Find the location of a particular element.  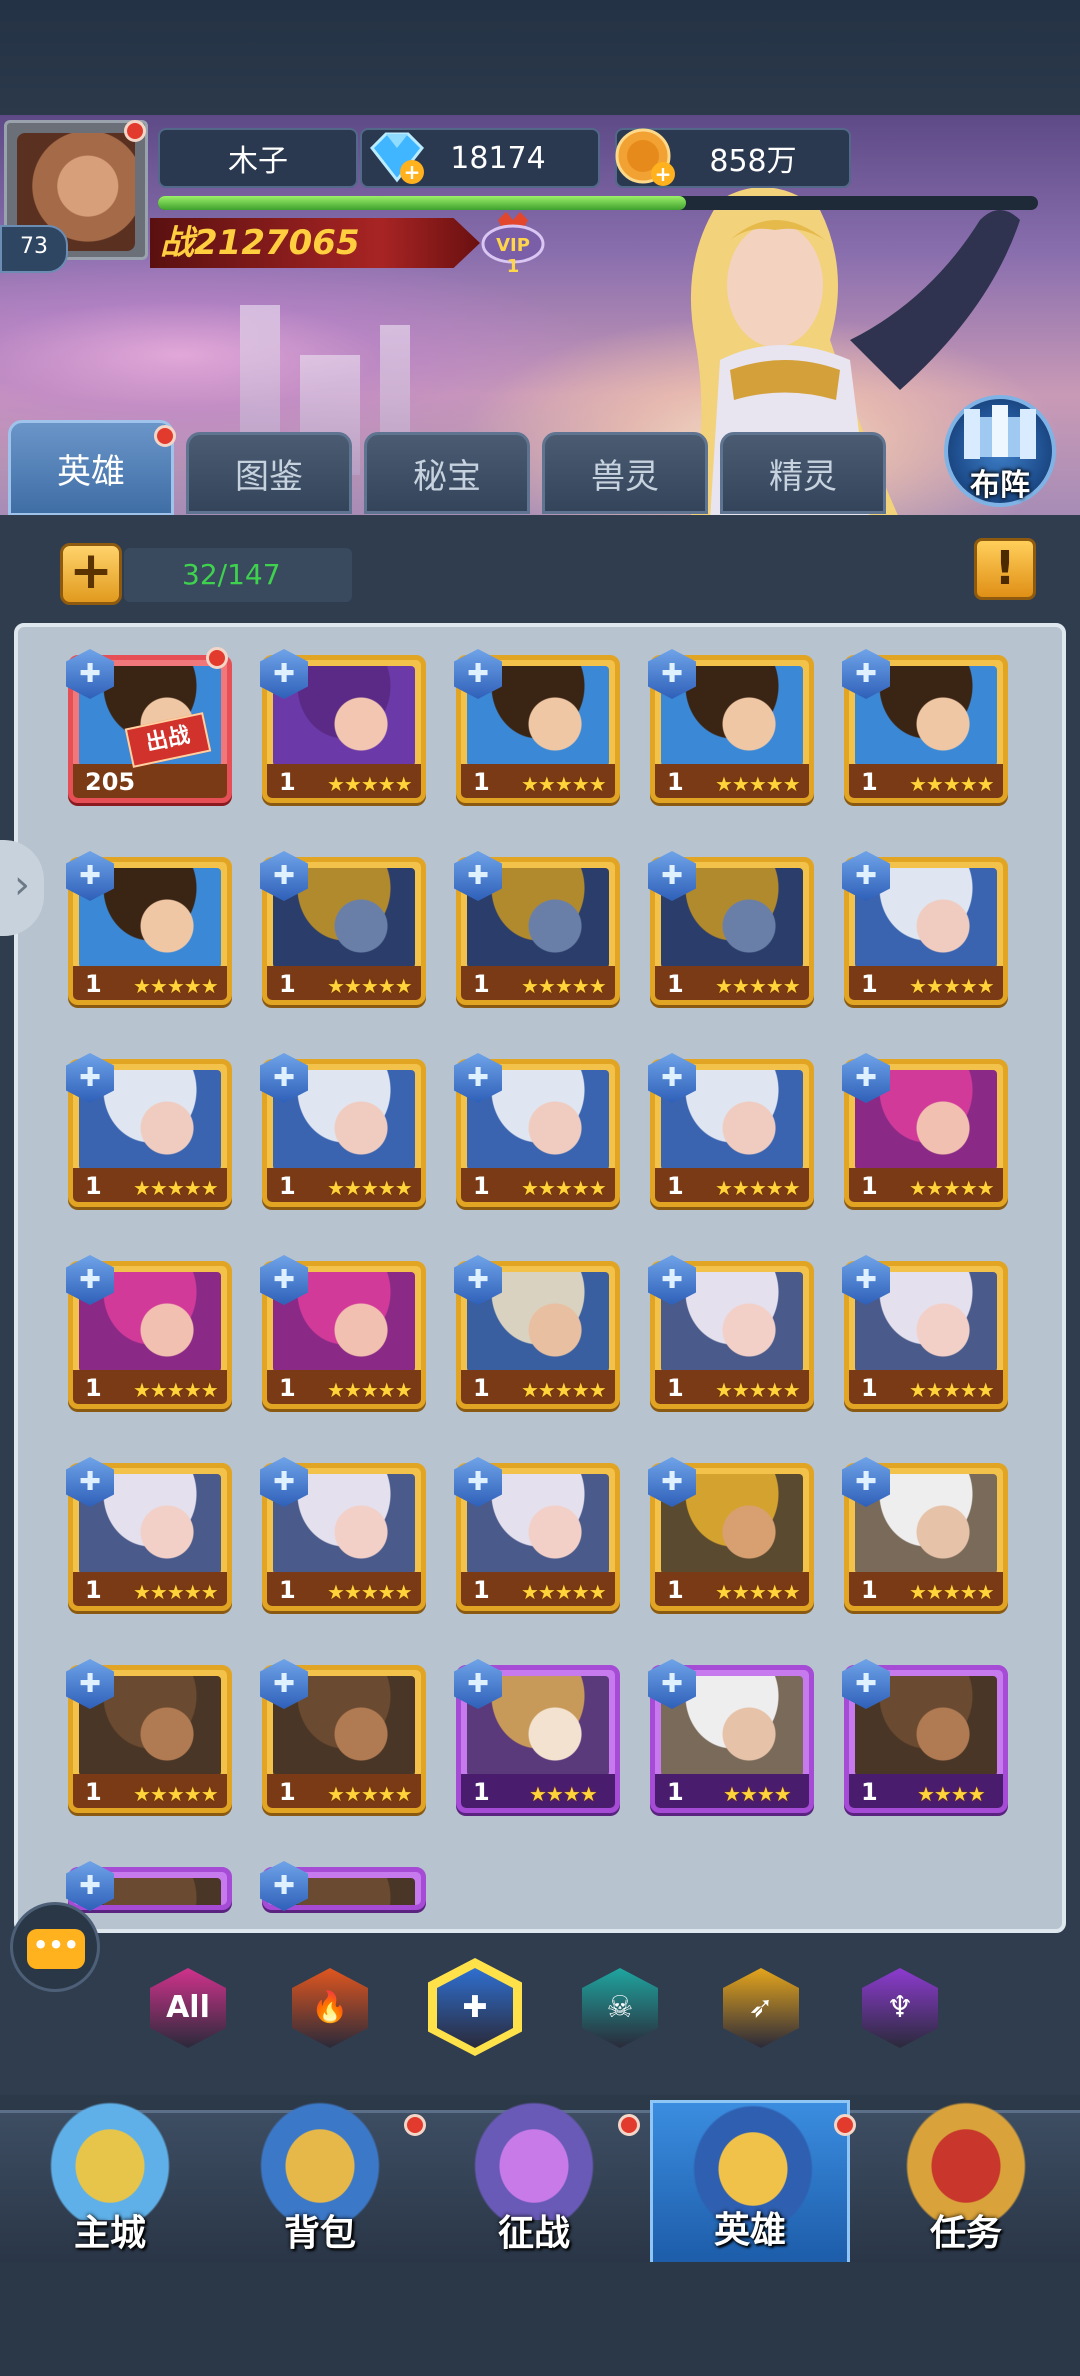

nav-helmet: 英雄 is located at coordinates (750, 2185).